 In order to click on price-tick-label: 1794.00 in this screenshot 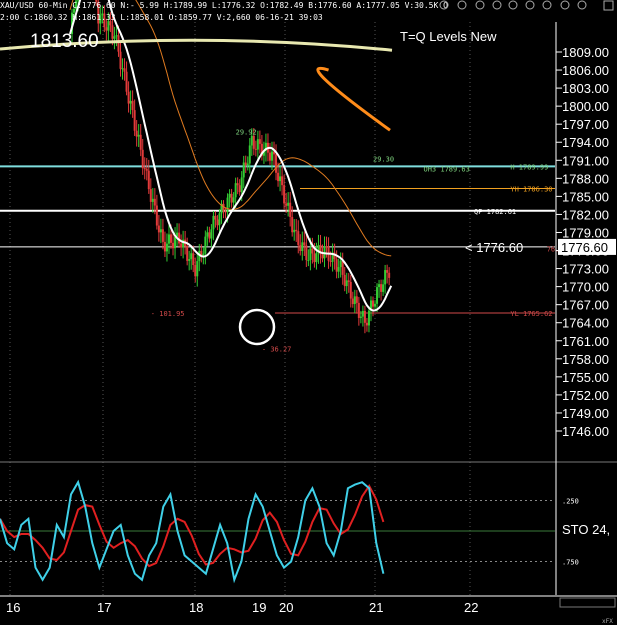, I will do `click(585, 142)`.